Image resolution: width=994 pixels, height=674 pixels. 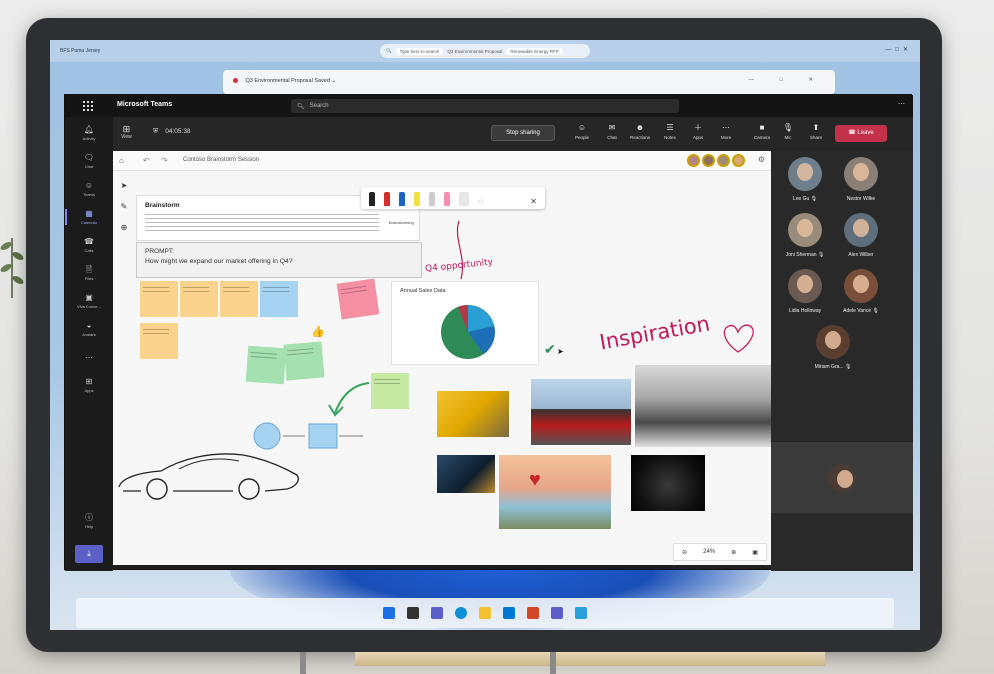 I want to click on participant-tile: Miriam Gra... 🎙︎, so click(x=833, y=347).